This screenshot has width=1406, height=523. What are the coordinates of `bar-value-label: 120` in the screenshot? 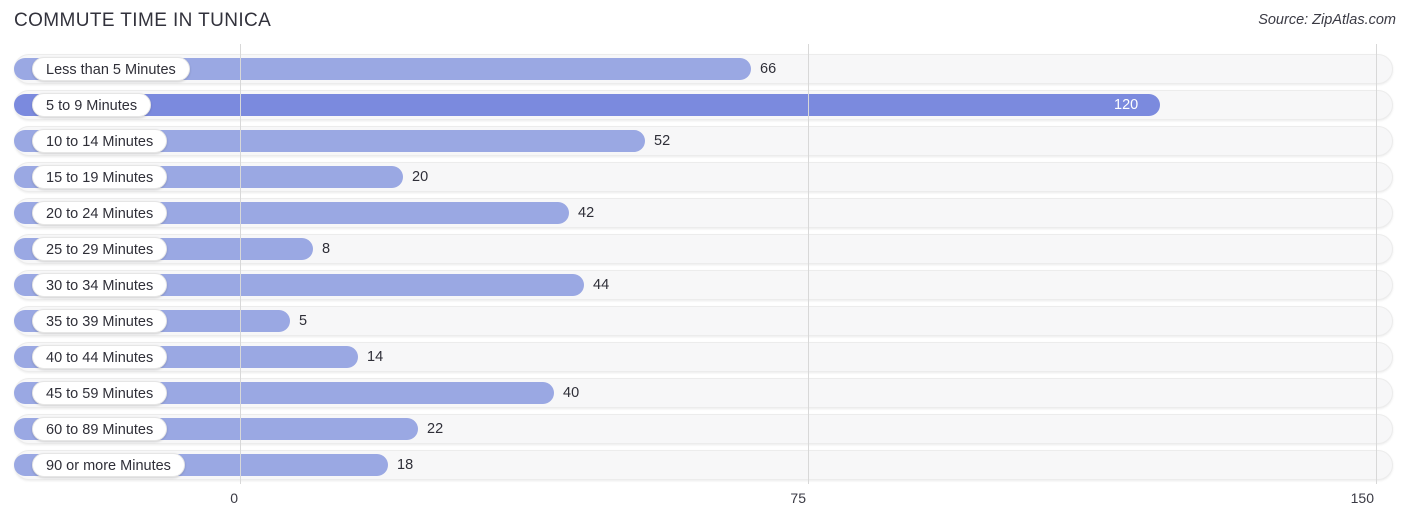 It's located at (1126, 105).